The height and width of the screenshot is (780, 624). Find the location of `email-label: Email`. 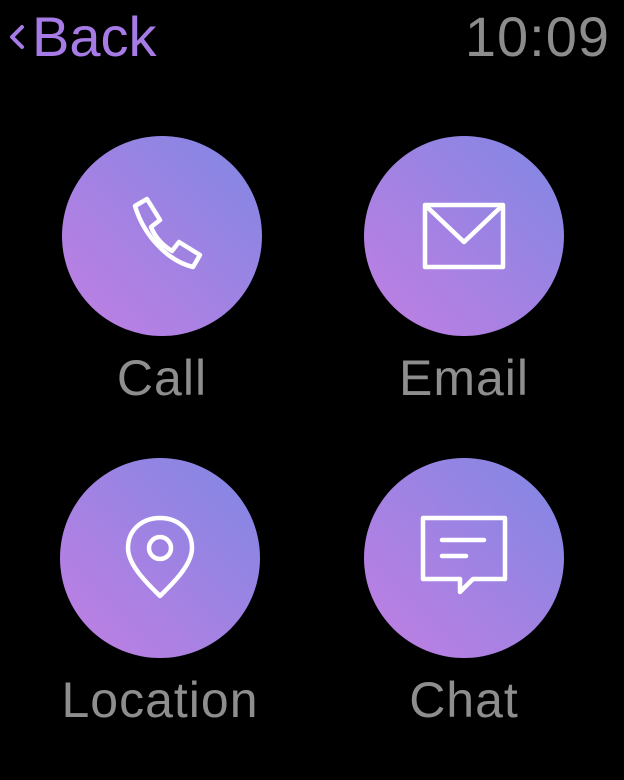

email-label: Email is located at coordinates (464, 378).